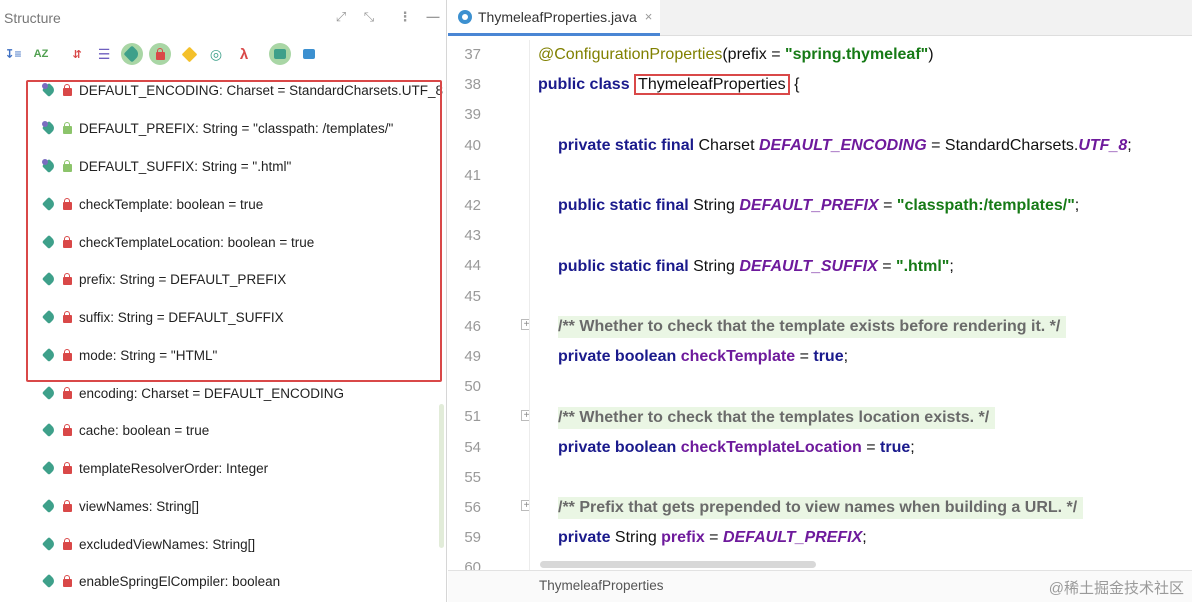 The image size is (1192, 602). Describe the element at coordinates (820, 18) in the screenshot. I see `editor-tabbar: ThymeleafProperties.java ×` at that location.